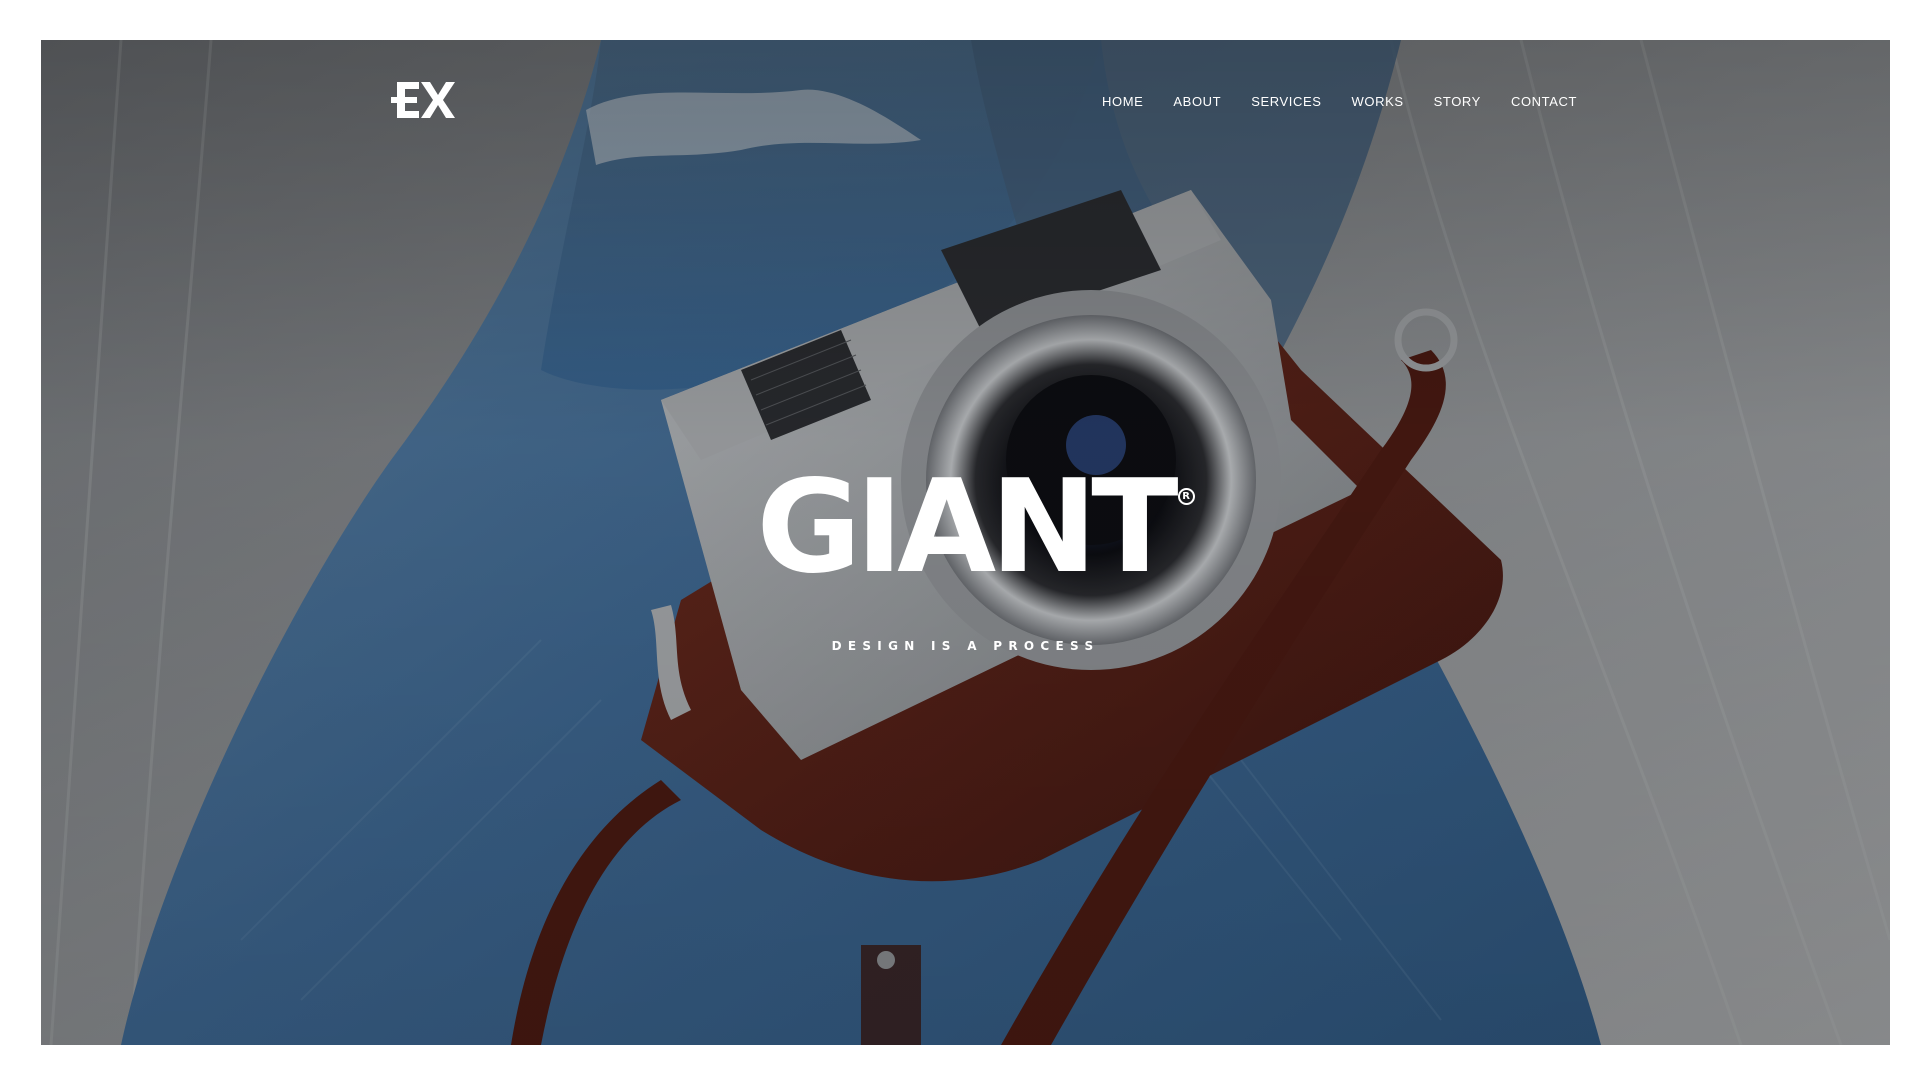  I want to click on nav-item-works: WORKS, so click(1378, 102).